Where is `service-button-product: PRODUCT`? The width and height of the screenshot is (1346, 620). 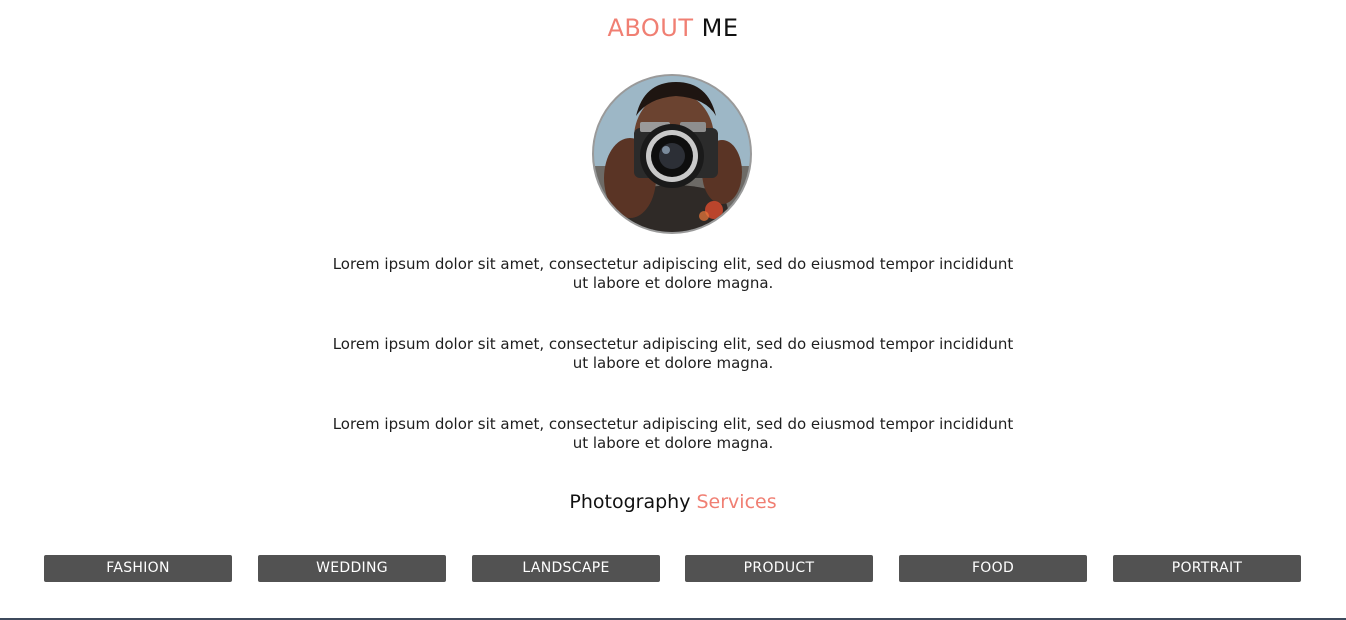
service-button-product: PRODUCT is located at coordinates (779, 568).